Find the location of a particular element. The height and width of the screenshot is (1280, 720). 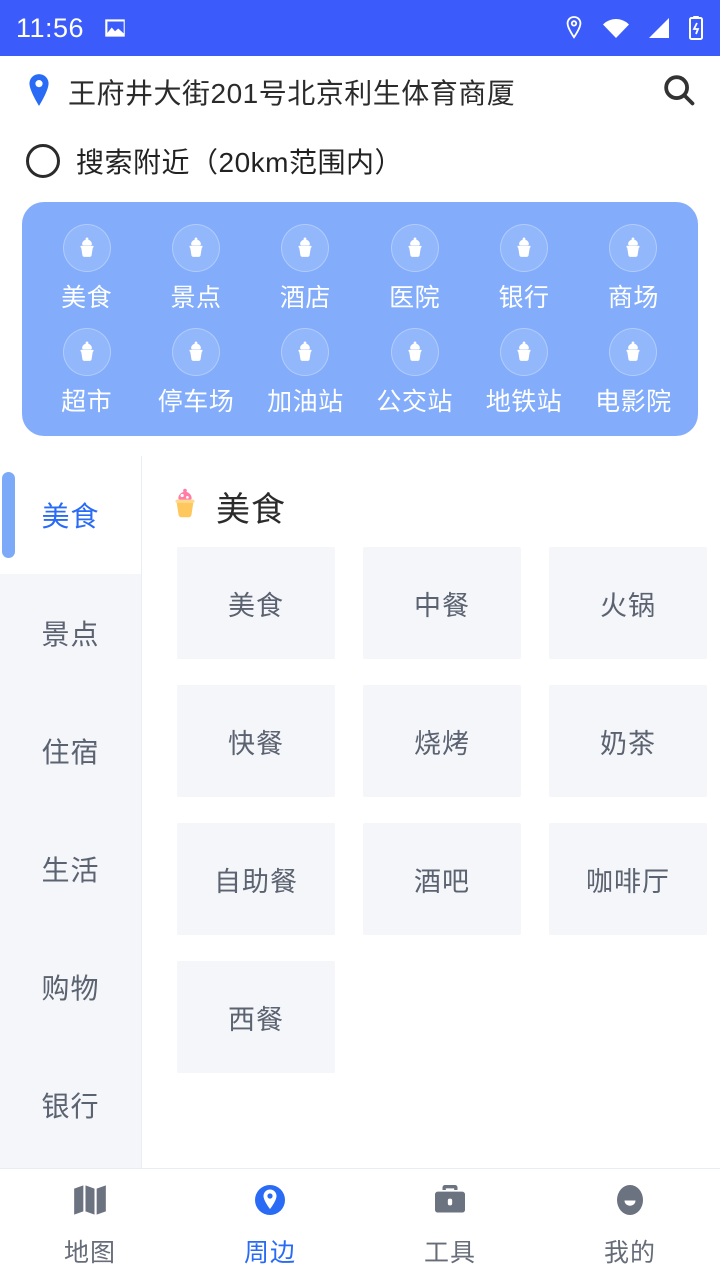

subcategory-cell: 美食 is located at coordinates (270, 603).